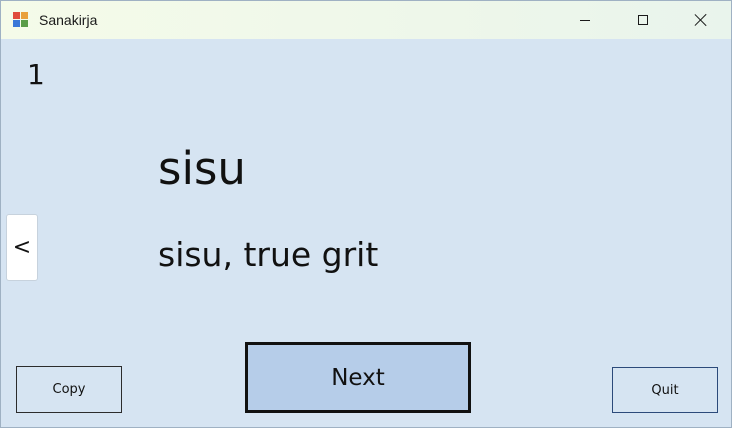 The width and height of the screenshot is (732, 428). What do you see at coordinates (21, 20) in the screenshot?
I see `app-icon` at bounding box center [21, 20].